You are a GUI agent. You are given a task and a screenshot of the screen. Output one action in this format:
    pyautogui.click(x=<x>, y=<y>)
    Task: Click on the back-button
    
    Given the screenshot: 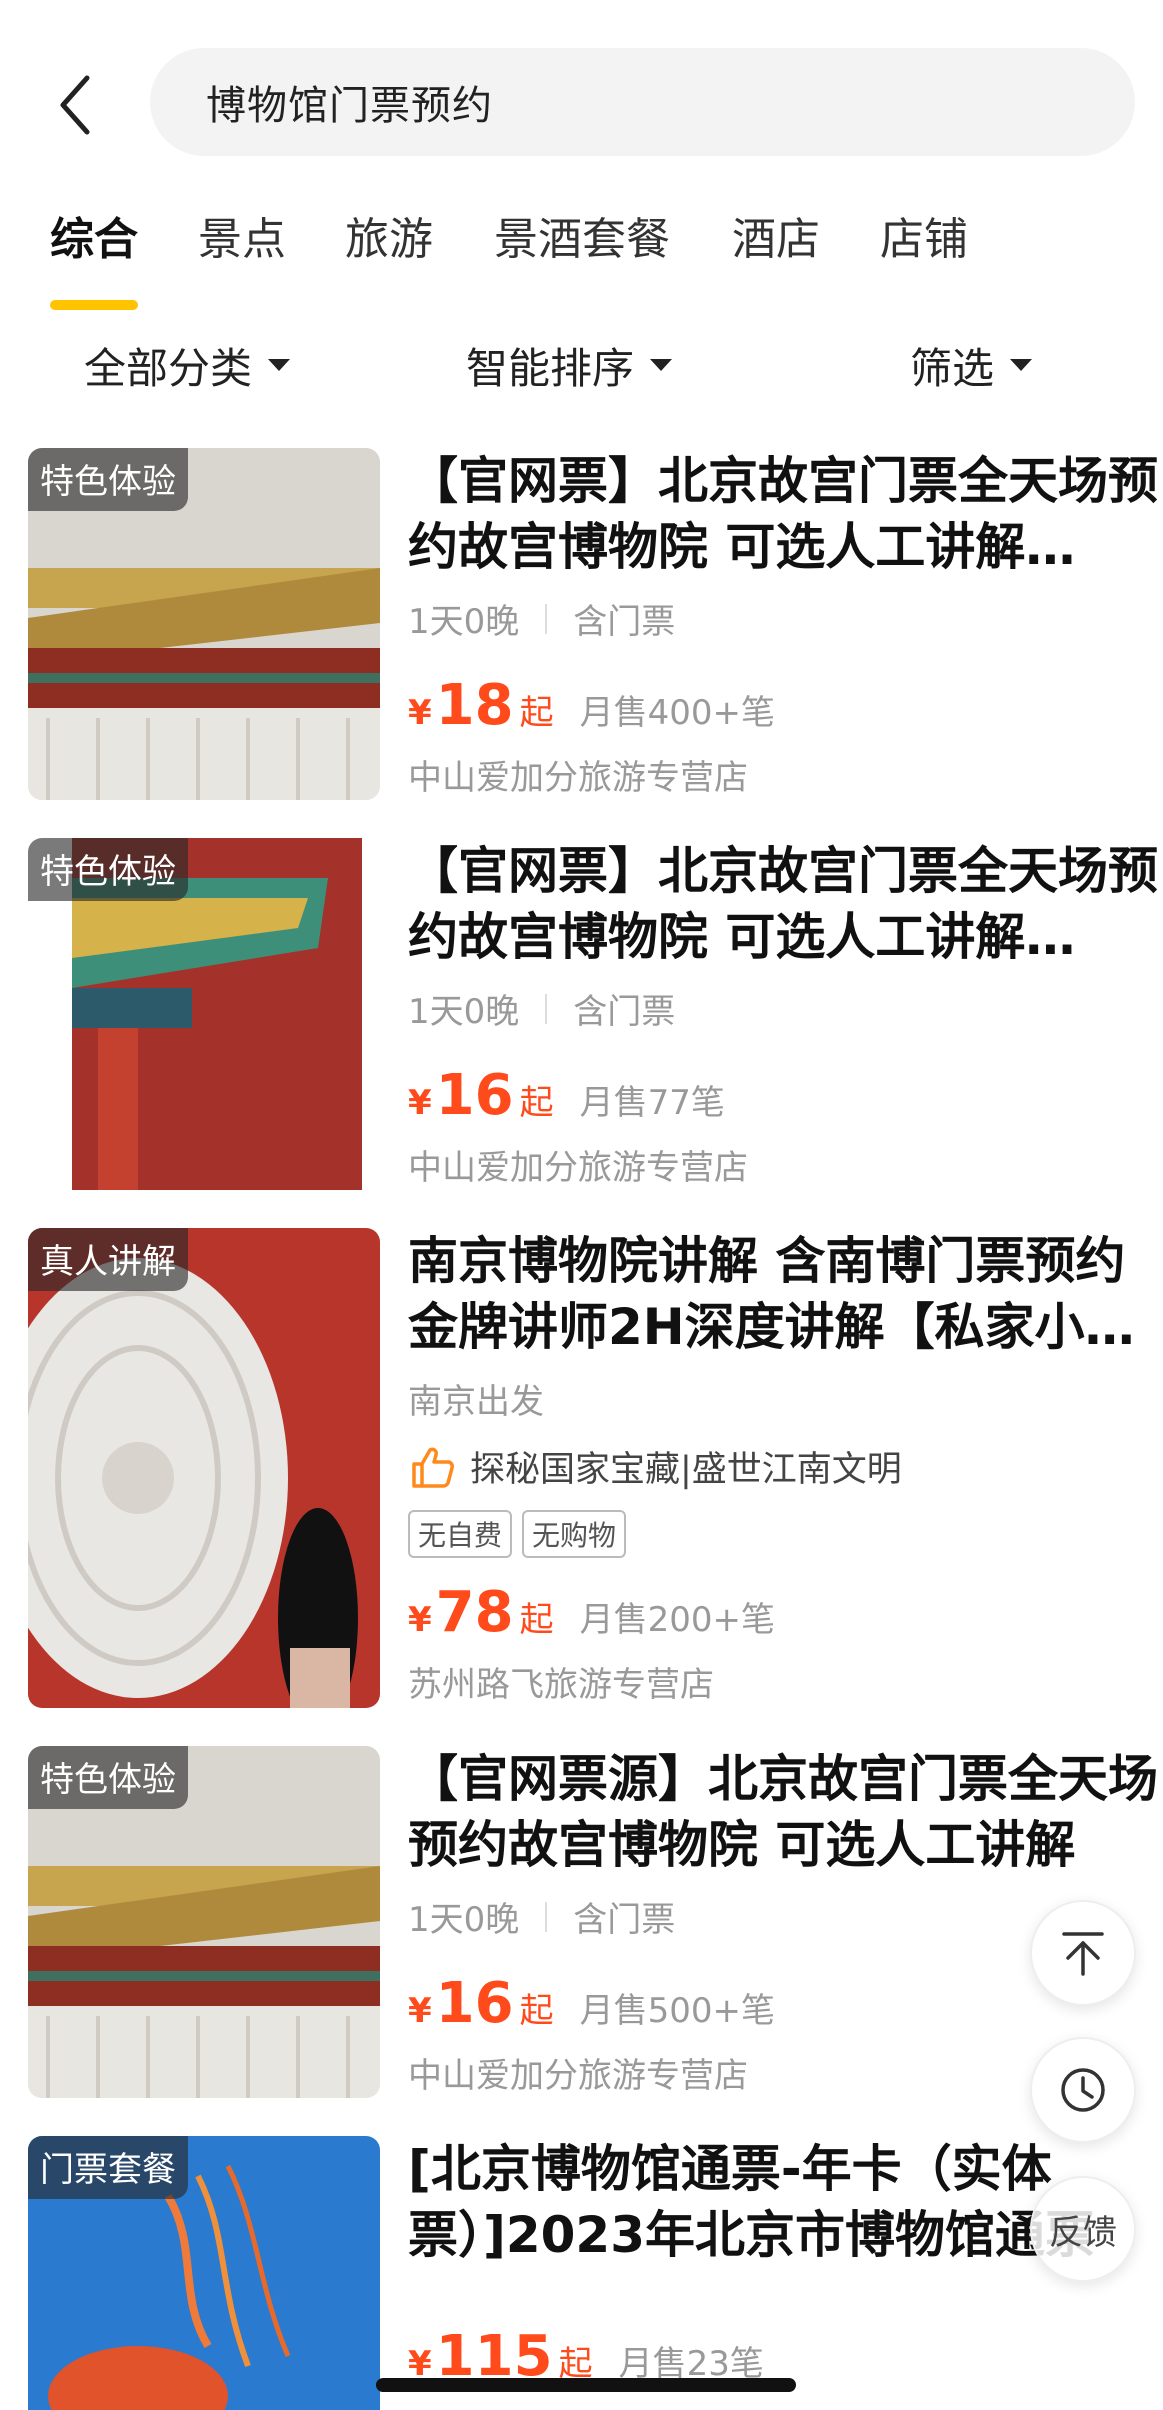 What is the action you would take?
    pyautogui.click(x=75, y=105)
    